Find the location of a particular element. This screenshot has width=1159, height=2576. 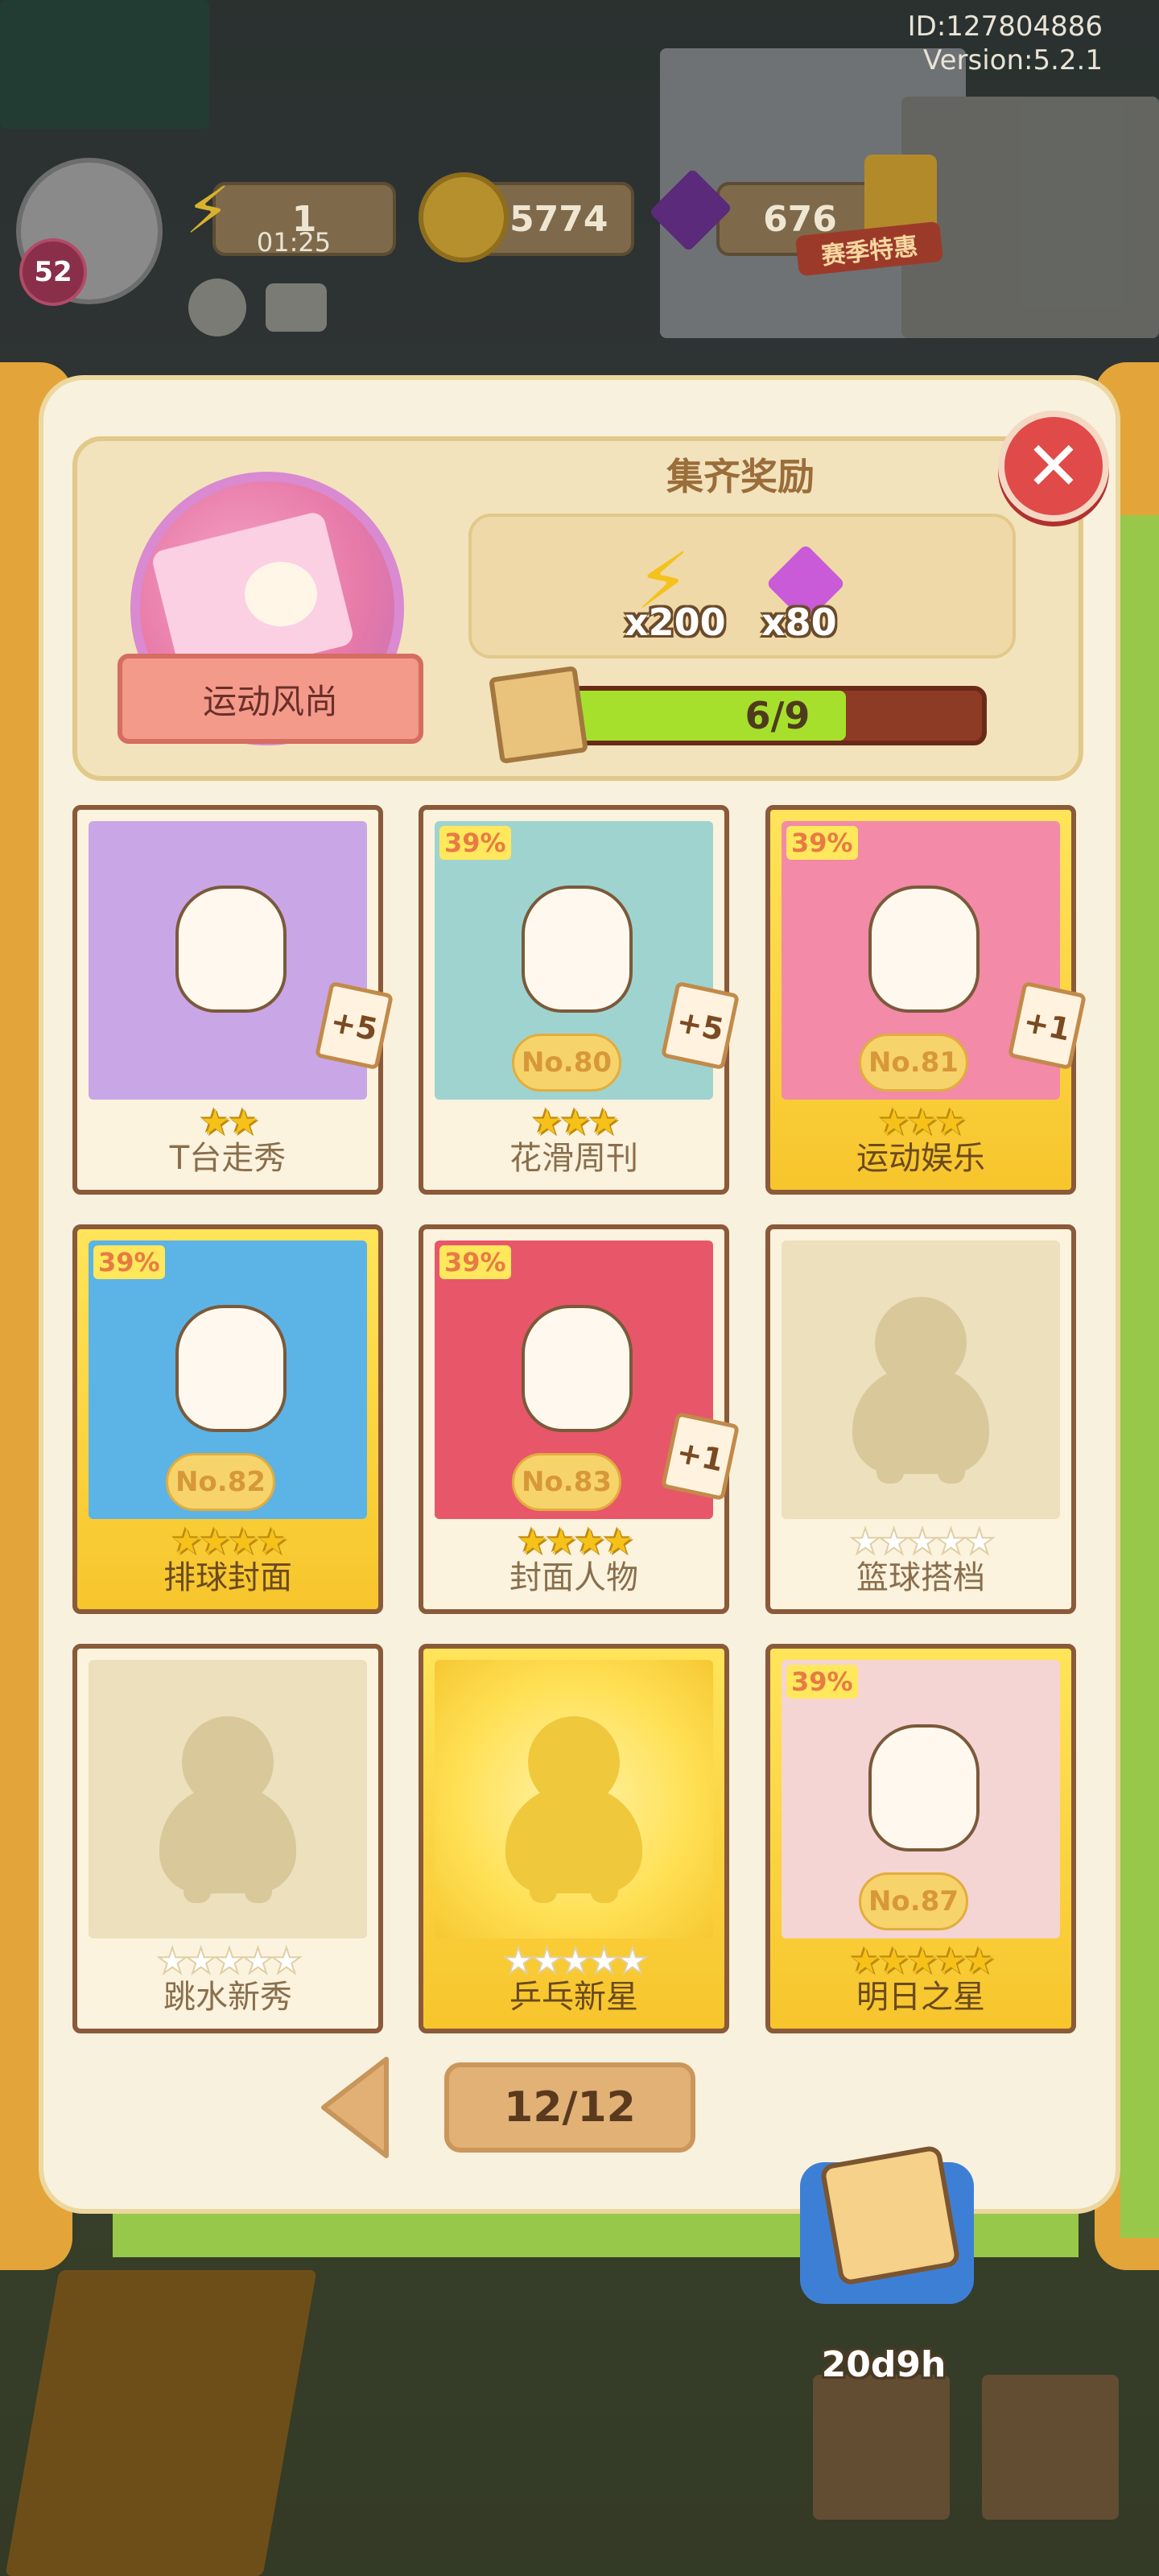

card-slot: ★★★★★ 跳水新秀 is located at coordinates (227, 1838).